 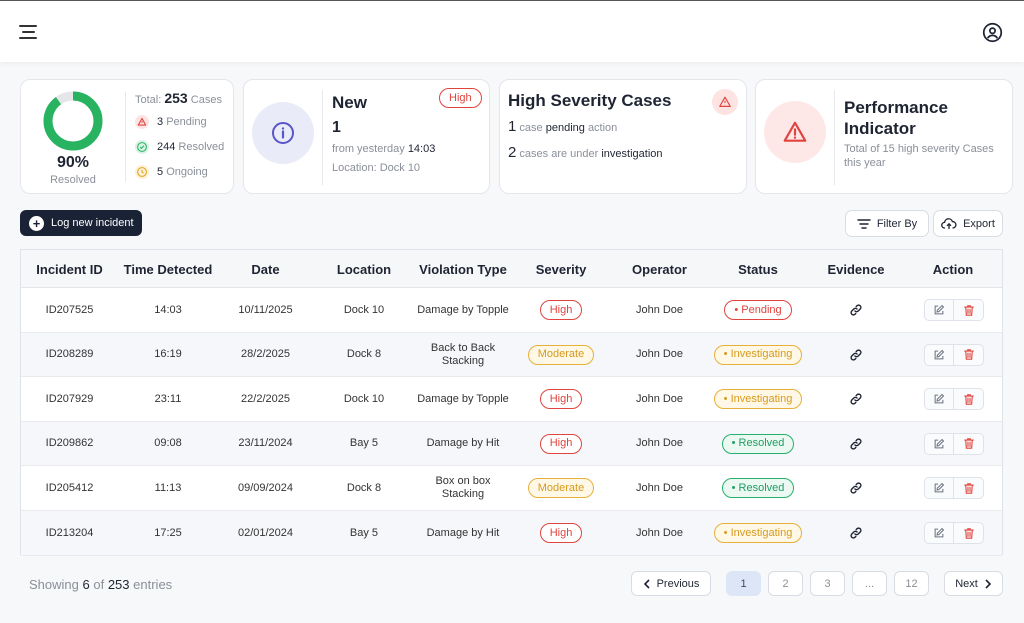 What do you see at coordinates (421, 149) in the screenshot?
I see `from-time: 14:03` at bounding box center [421, 149].